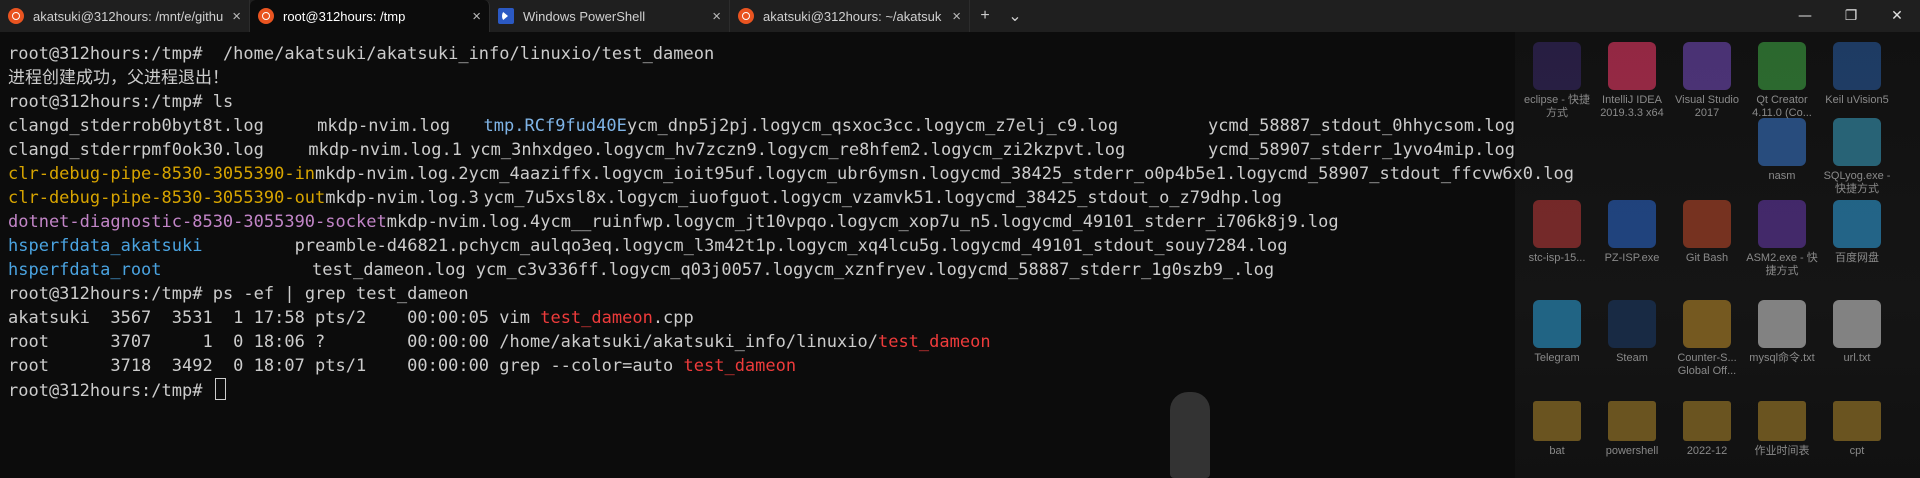  What do you see at coordinates (1782, 239) in the screenshot?
I see `desktop-icon: ASM2.exe - 快捷方式` at bounding box center [1782, 239].